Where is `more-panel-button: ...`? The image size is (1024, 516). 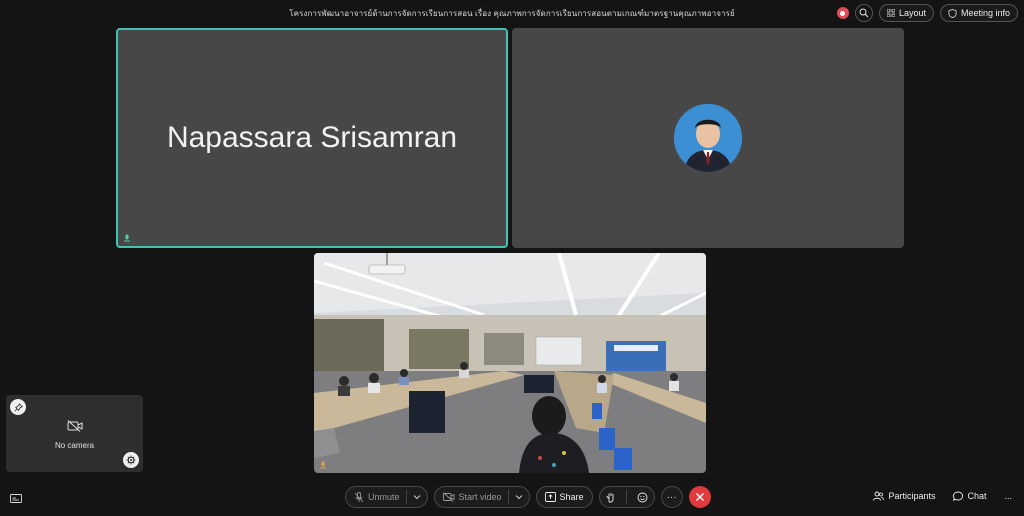 more-panel-button: ... is located at coordinates (1008, 496).